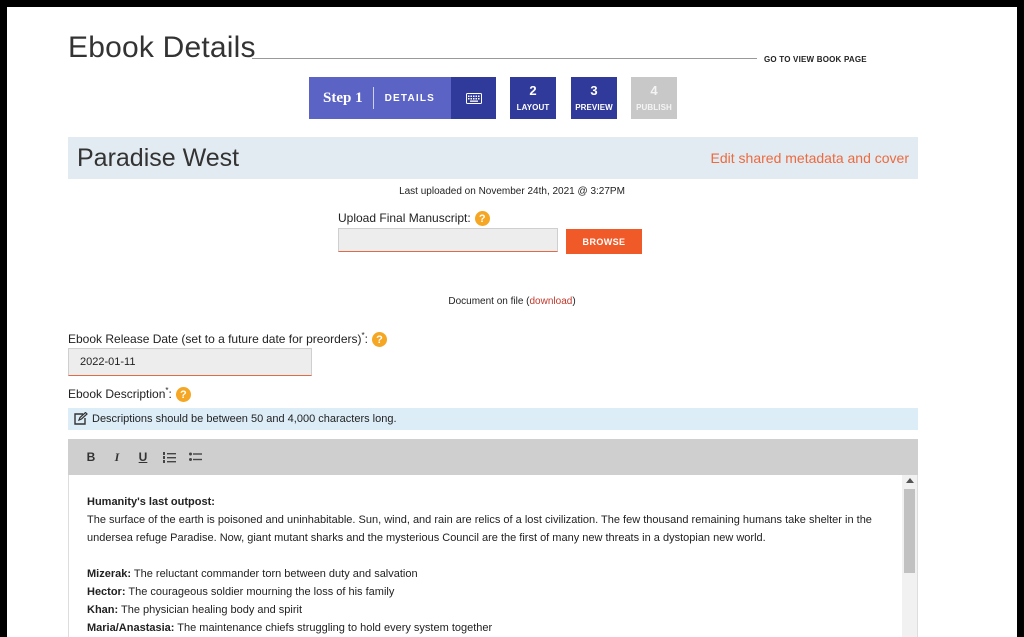 This screenshot has width=1024, height=637. Describe the element at coordinates (533, 90) in the screenshot. I see `step-number: 2` at that location.